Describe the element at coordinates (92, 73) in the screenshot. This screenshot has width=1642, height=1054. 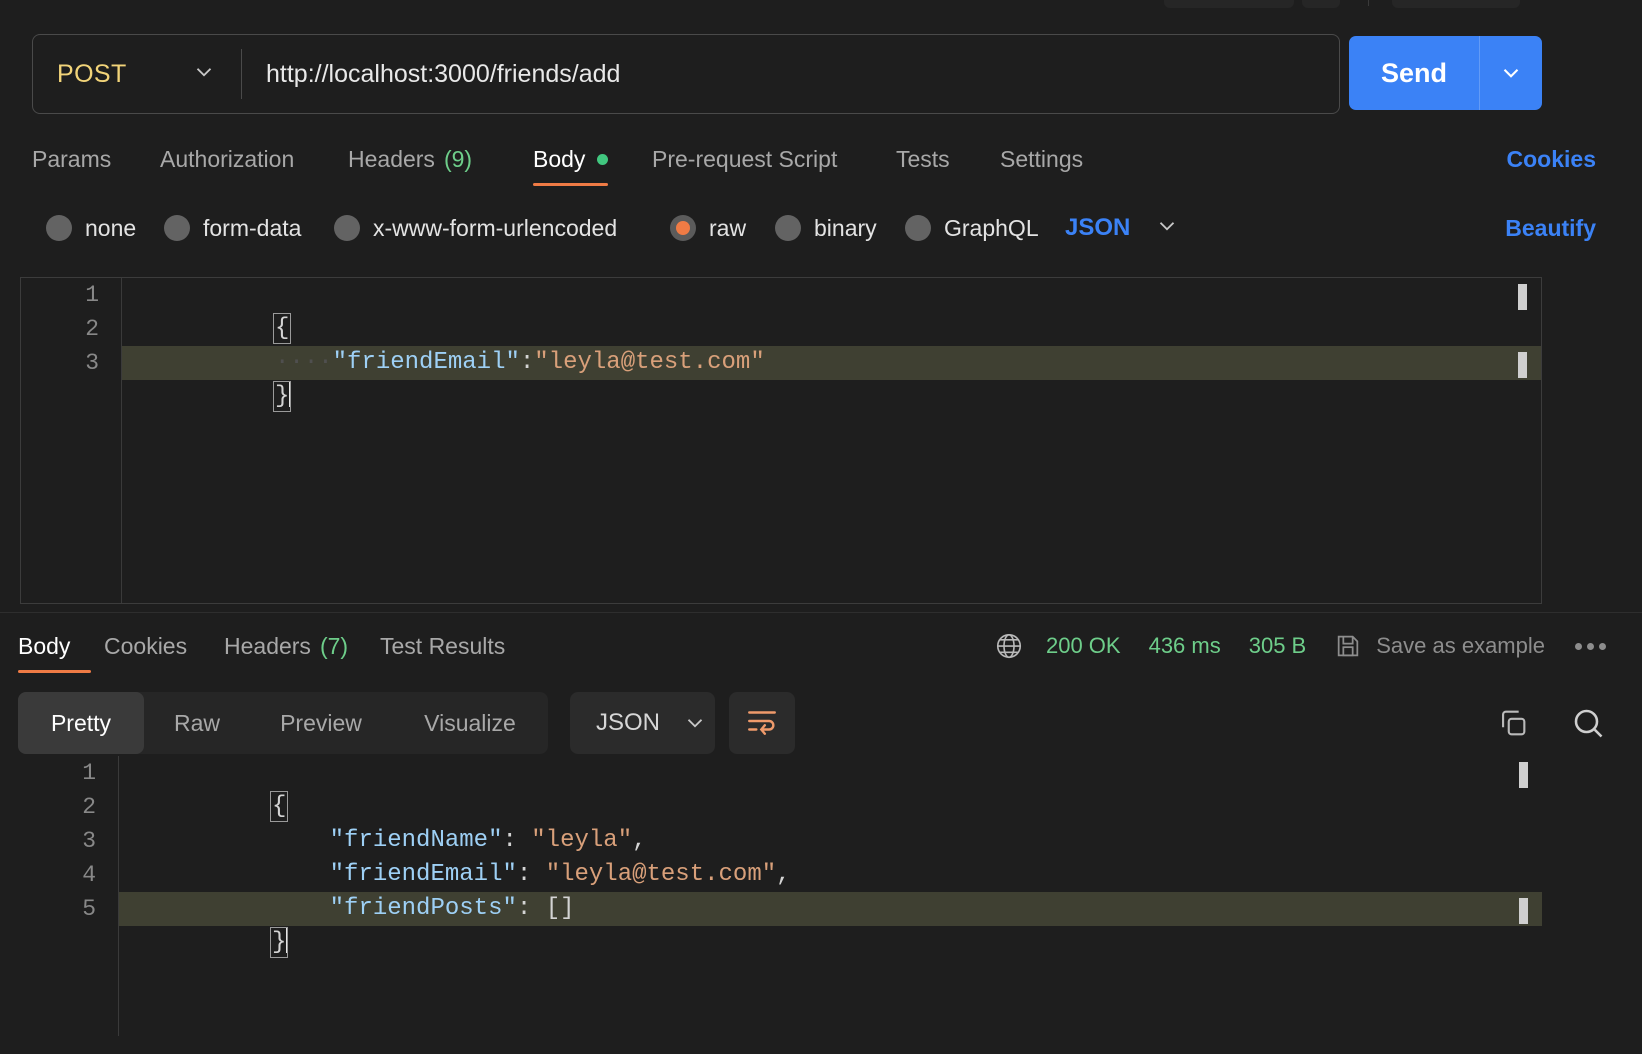
I see `method-label: POST` at that location.